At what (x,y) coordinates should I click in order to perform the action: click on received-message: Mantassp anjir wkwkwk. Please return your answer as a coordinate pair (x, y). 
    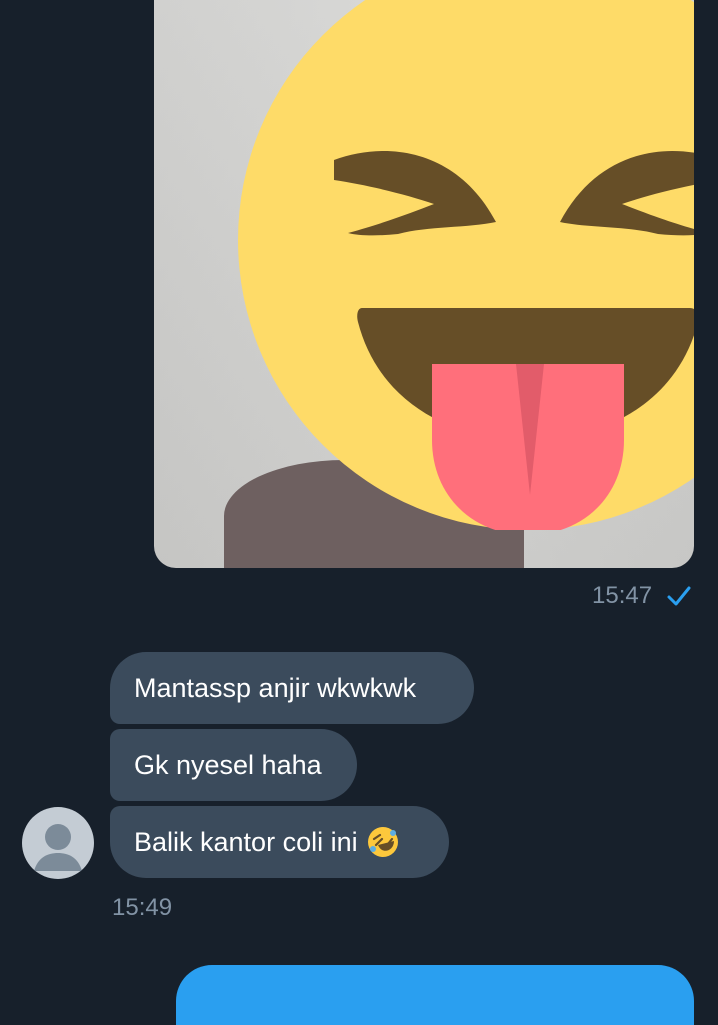
    Looking at the image, I should click on (292, 688).